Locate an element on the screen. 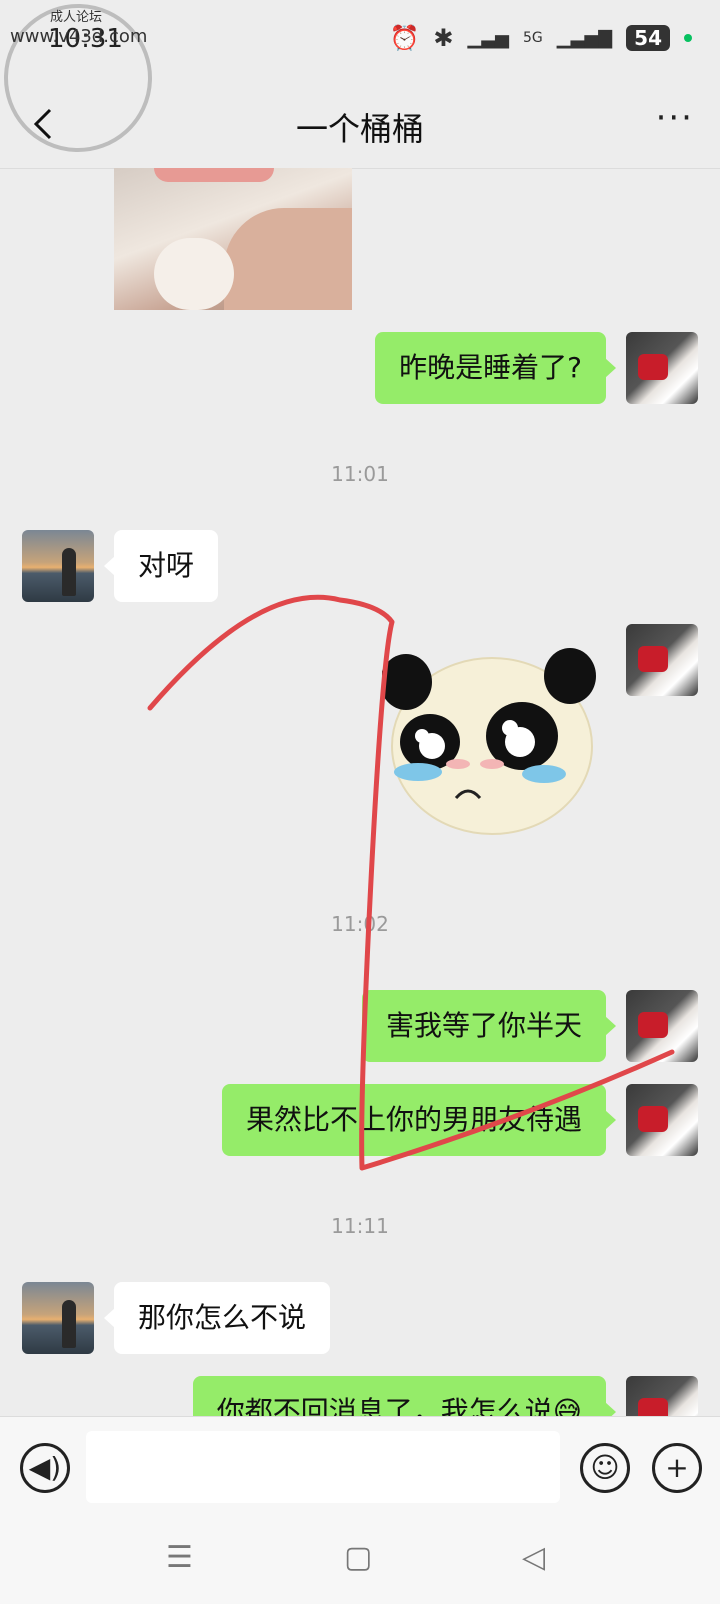  message-composer: ◀) ☺ + is located at coordinates (360, 1469).